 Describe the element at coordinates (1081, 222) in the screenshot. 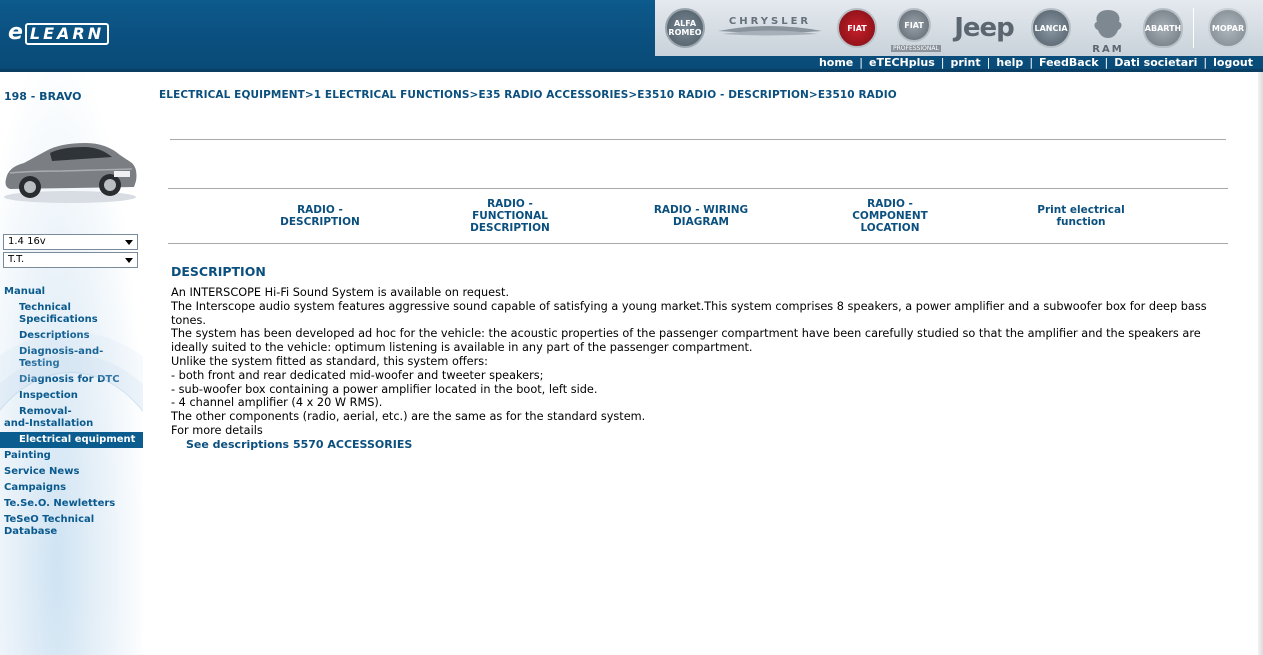

I see `tab-line: function` at that location.